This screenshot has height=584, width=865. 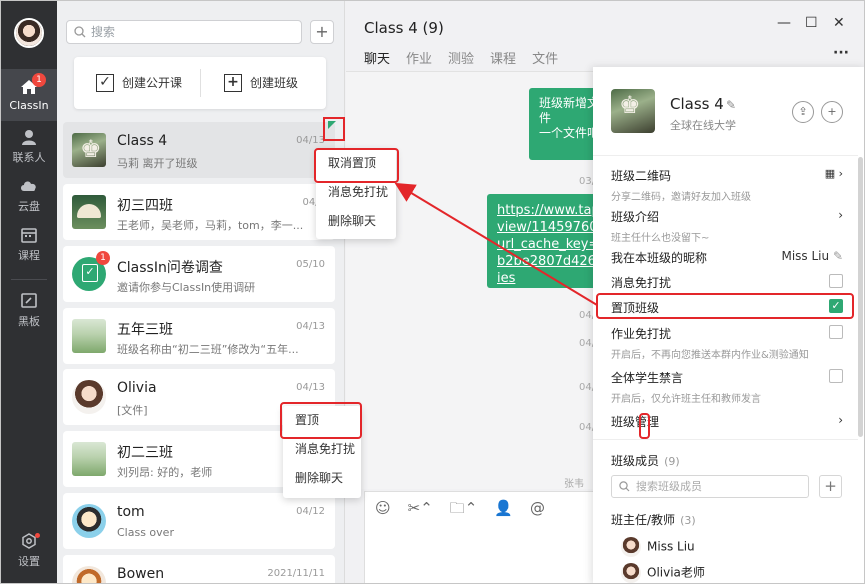 What do you see at coordinates (39, 80) in the screenshot?
I see `unread-badge: 1` at bounding box center [39, 80].